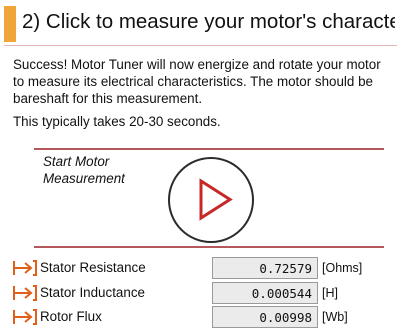 Image resolution: width=397 pixels, height=332 pixels. I want to click on result-unit: [H], so click(330, 293).